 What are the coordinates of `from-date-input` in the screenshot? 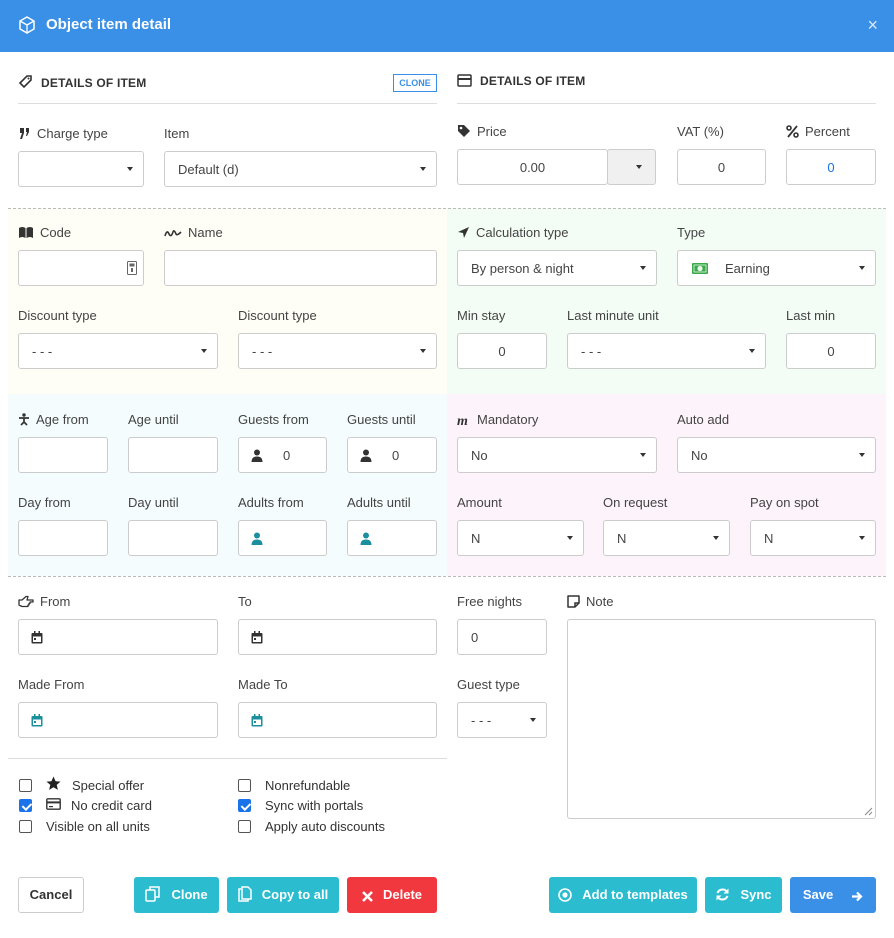 It's located at (118, 637).